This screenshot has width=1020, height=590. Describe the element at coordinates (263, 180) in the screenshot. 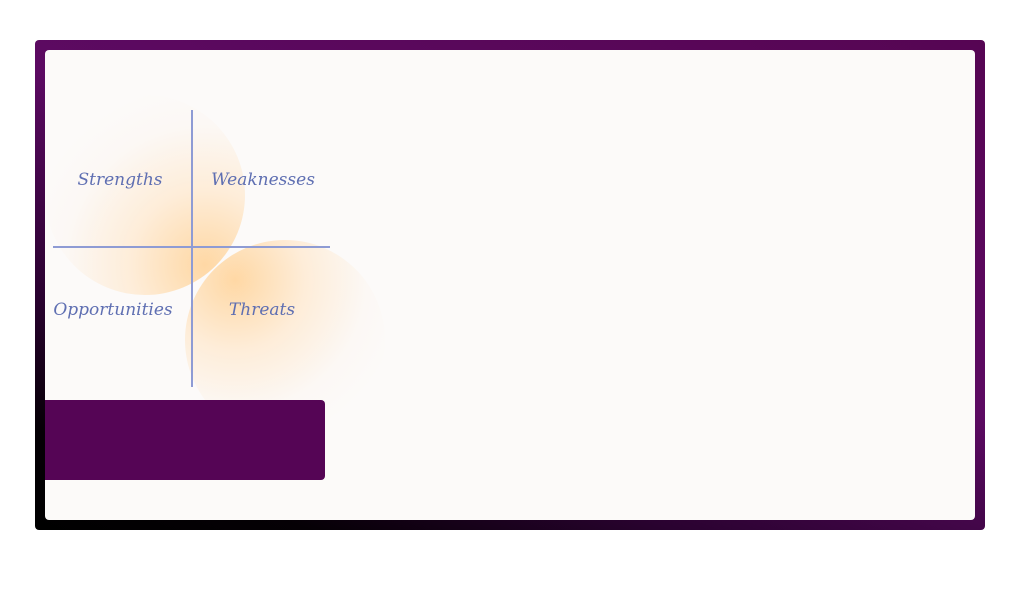

I see `weaknesses-label: Weaknesses` at that location.